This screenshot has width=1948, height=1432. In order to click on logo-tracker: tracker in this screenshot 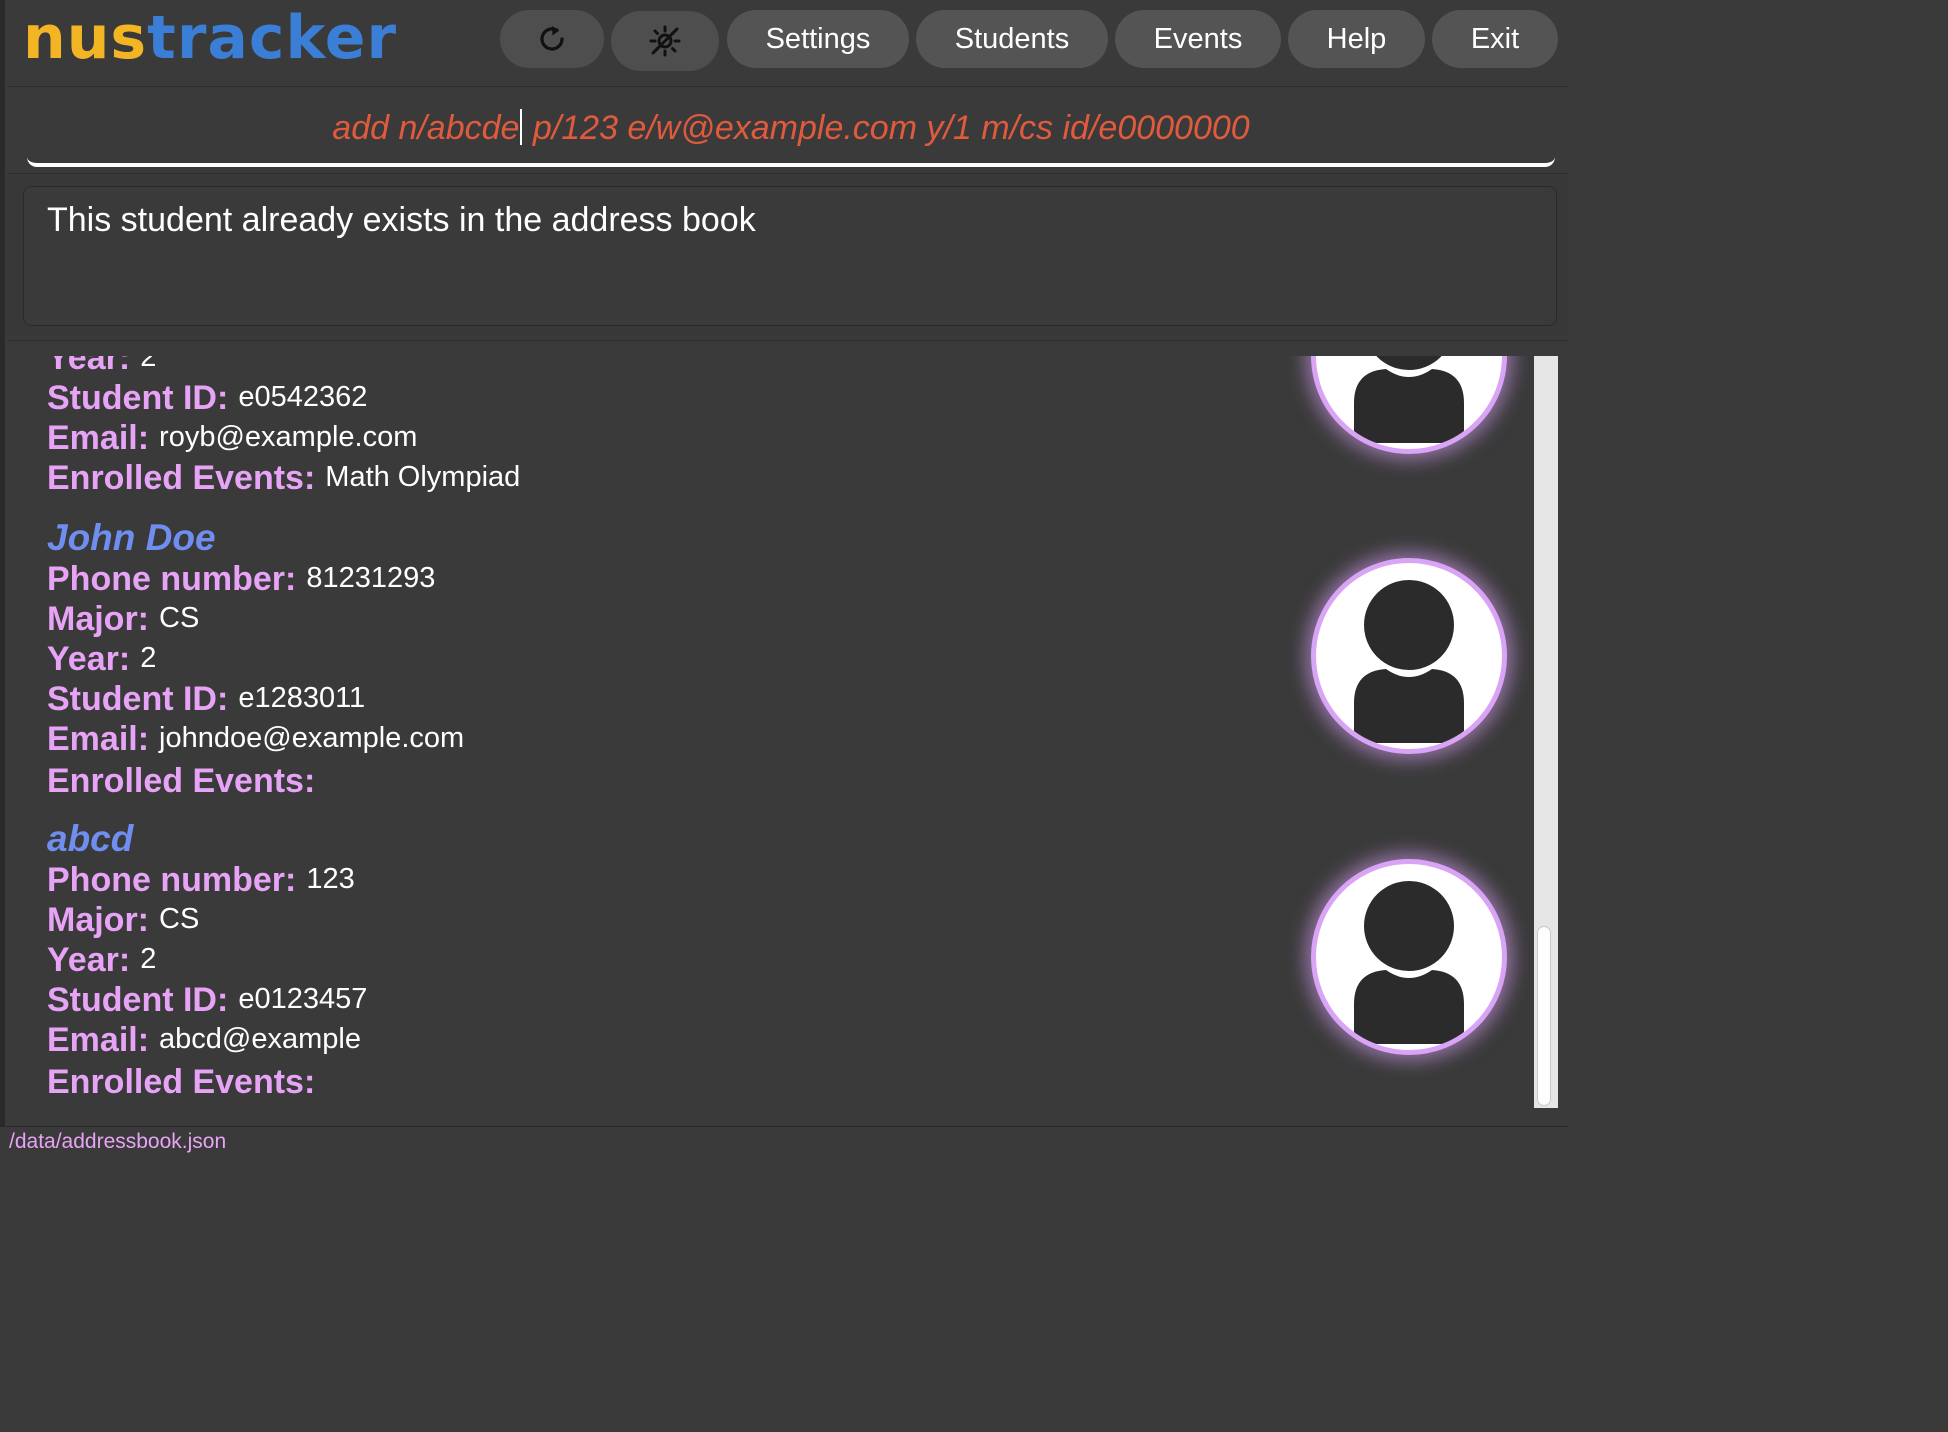, I will do `click(272, 38)`.